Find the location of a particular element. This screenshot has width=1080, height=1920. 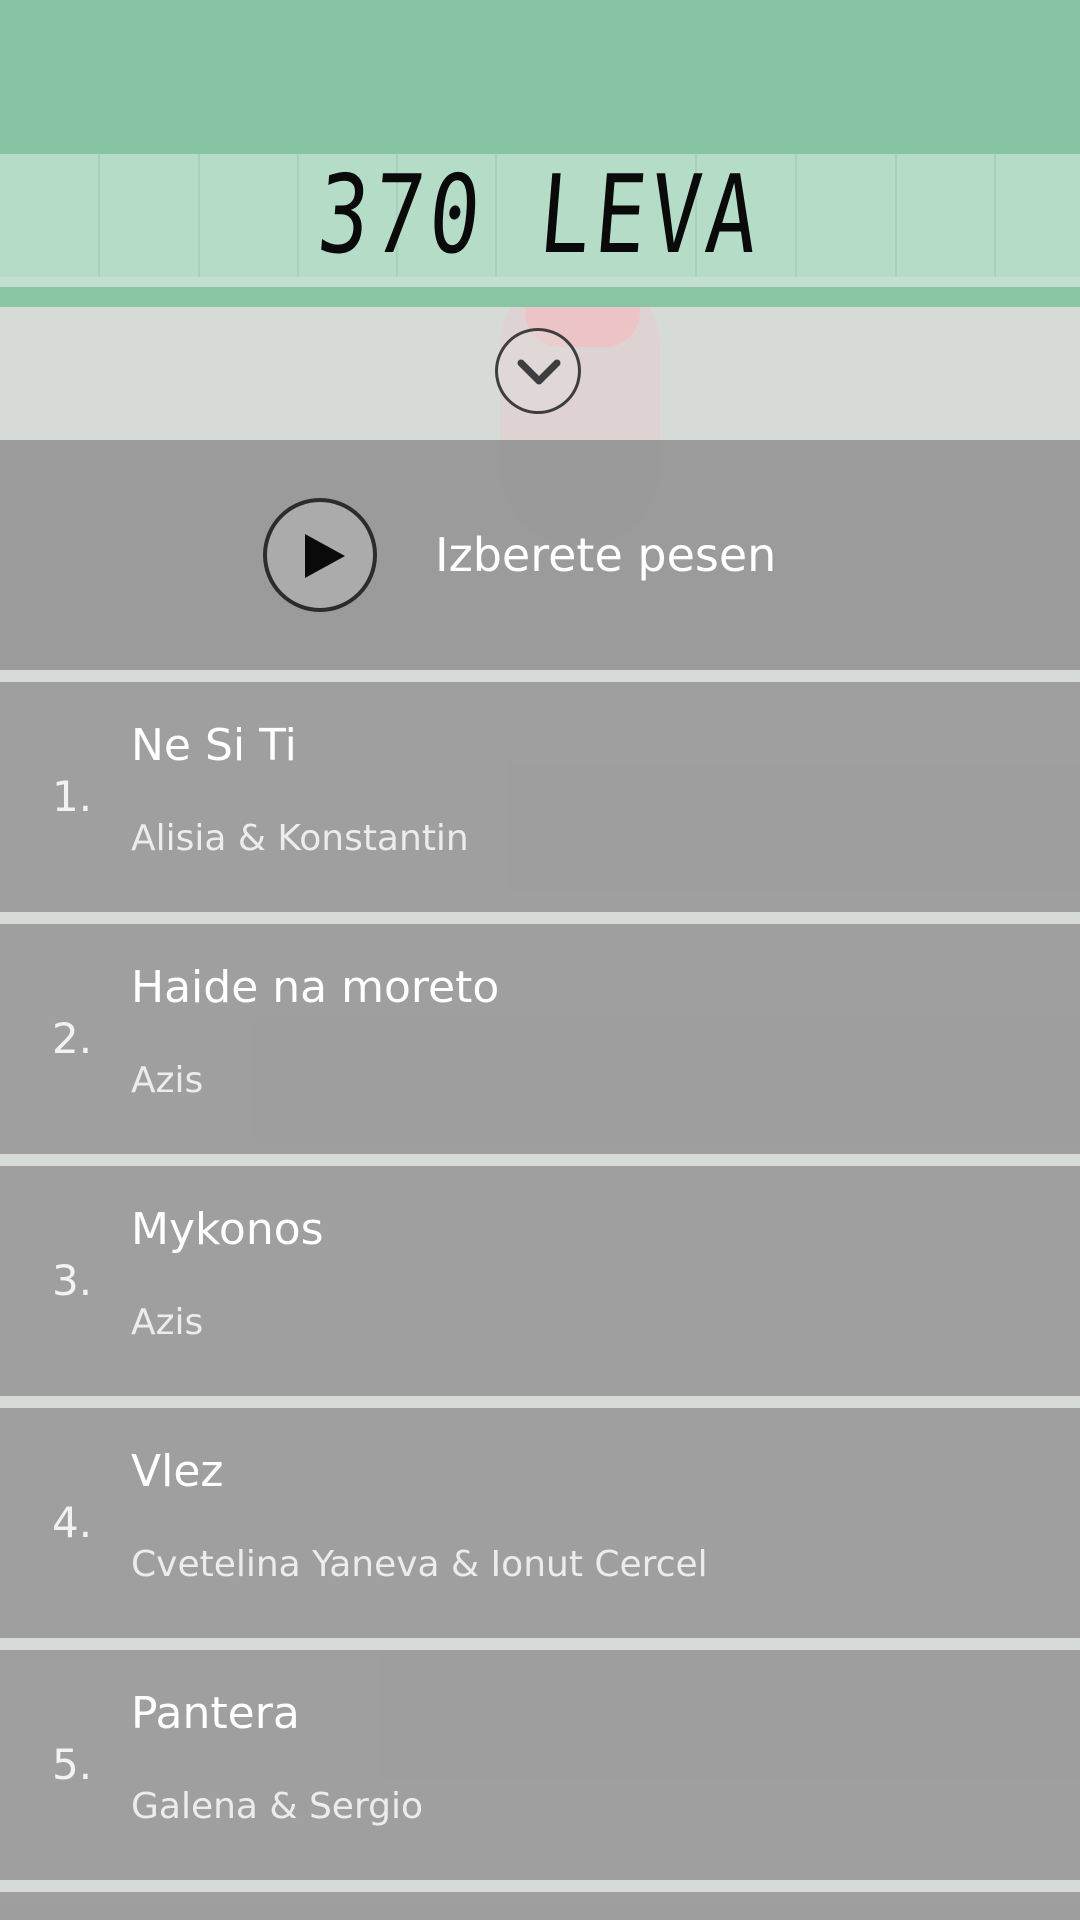

chevron-down-icon is located at coordinates (539, 372).